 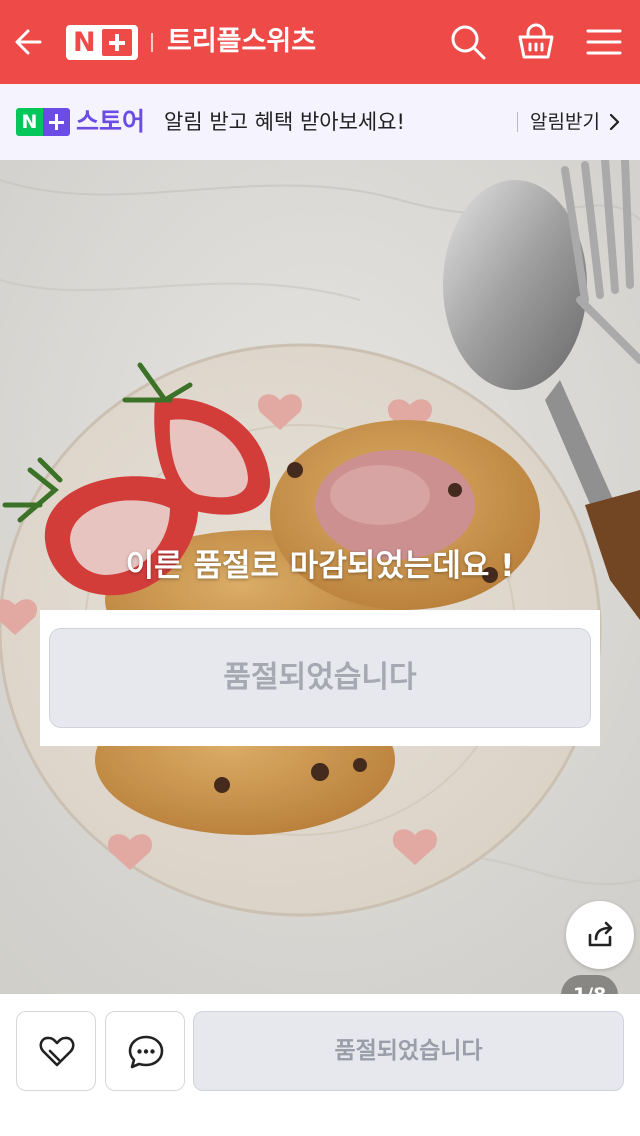 I want to click on subscribe-label: 알림받기, so click(x=565, y=122).